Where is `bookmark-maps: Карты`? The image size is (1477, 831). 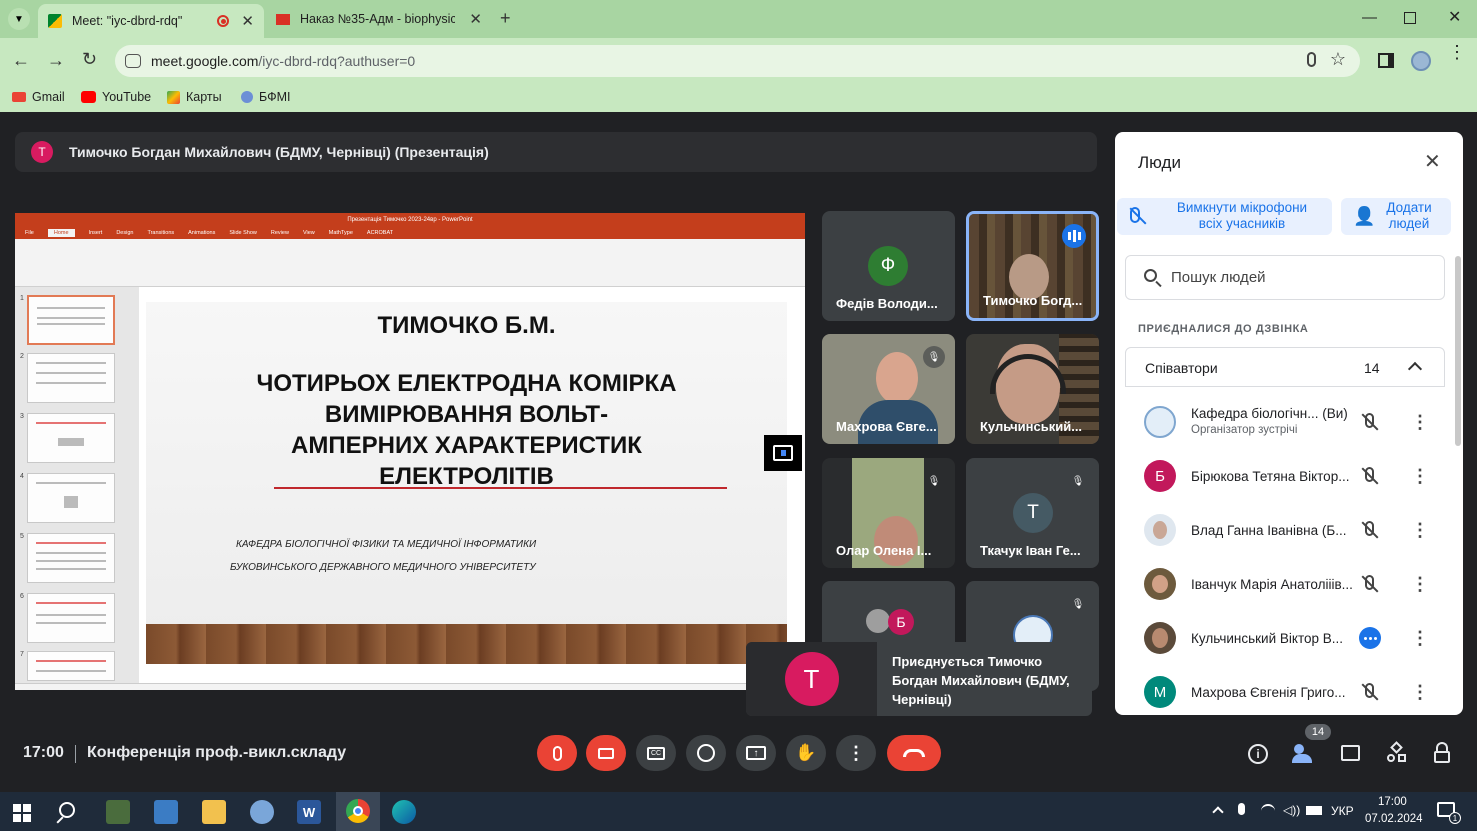
bookmark-maps: Карты is located at coordinates (194, 97).